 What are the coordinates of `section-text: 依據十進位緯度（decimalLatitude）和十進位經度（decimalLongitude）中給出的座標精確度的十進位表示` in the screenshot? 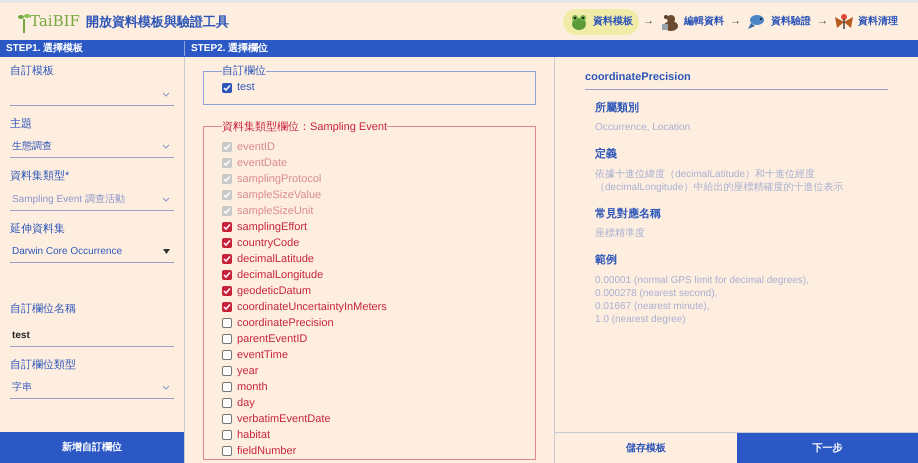 It's located at (719, 181).